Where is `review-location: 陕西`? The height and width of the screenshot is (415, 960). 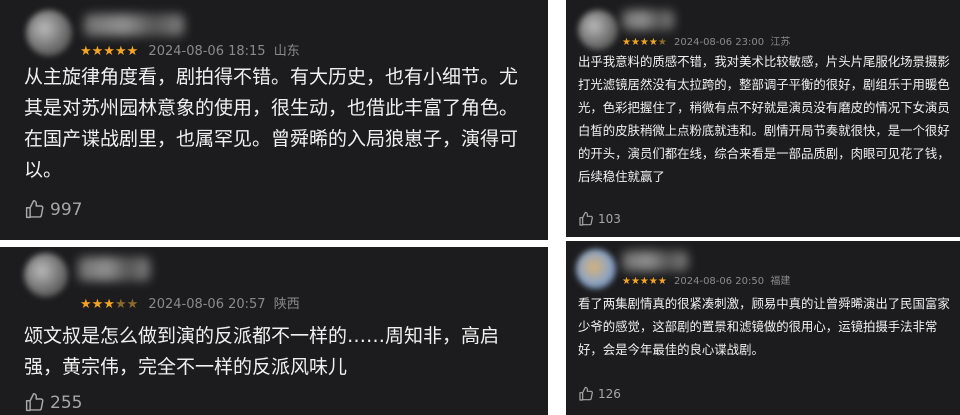 review-location: 陕西 is located at coordinates (286, 304).